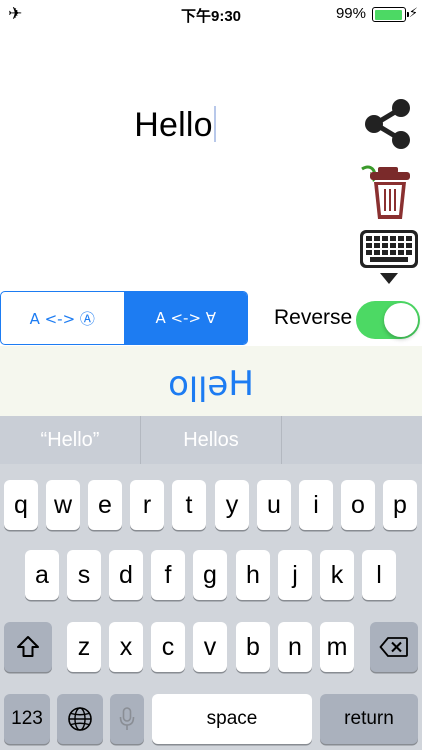 Image resolution: width=422 pixels, height=750 pixels. I want to click on key-d: d, so click(126, 575).